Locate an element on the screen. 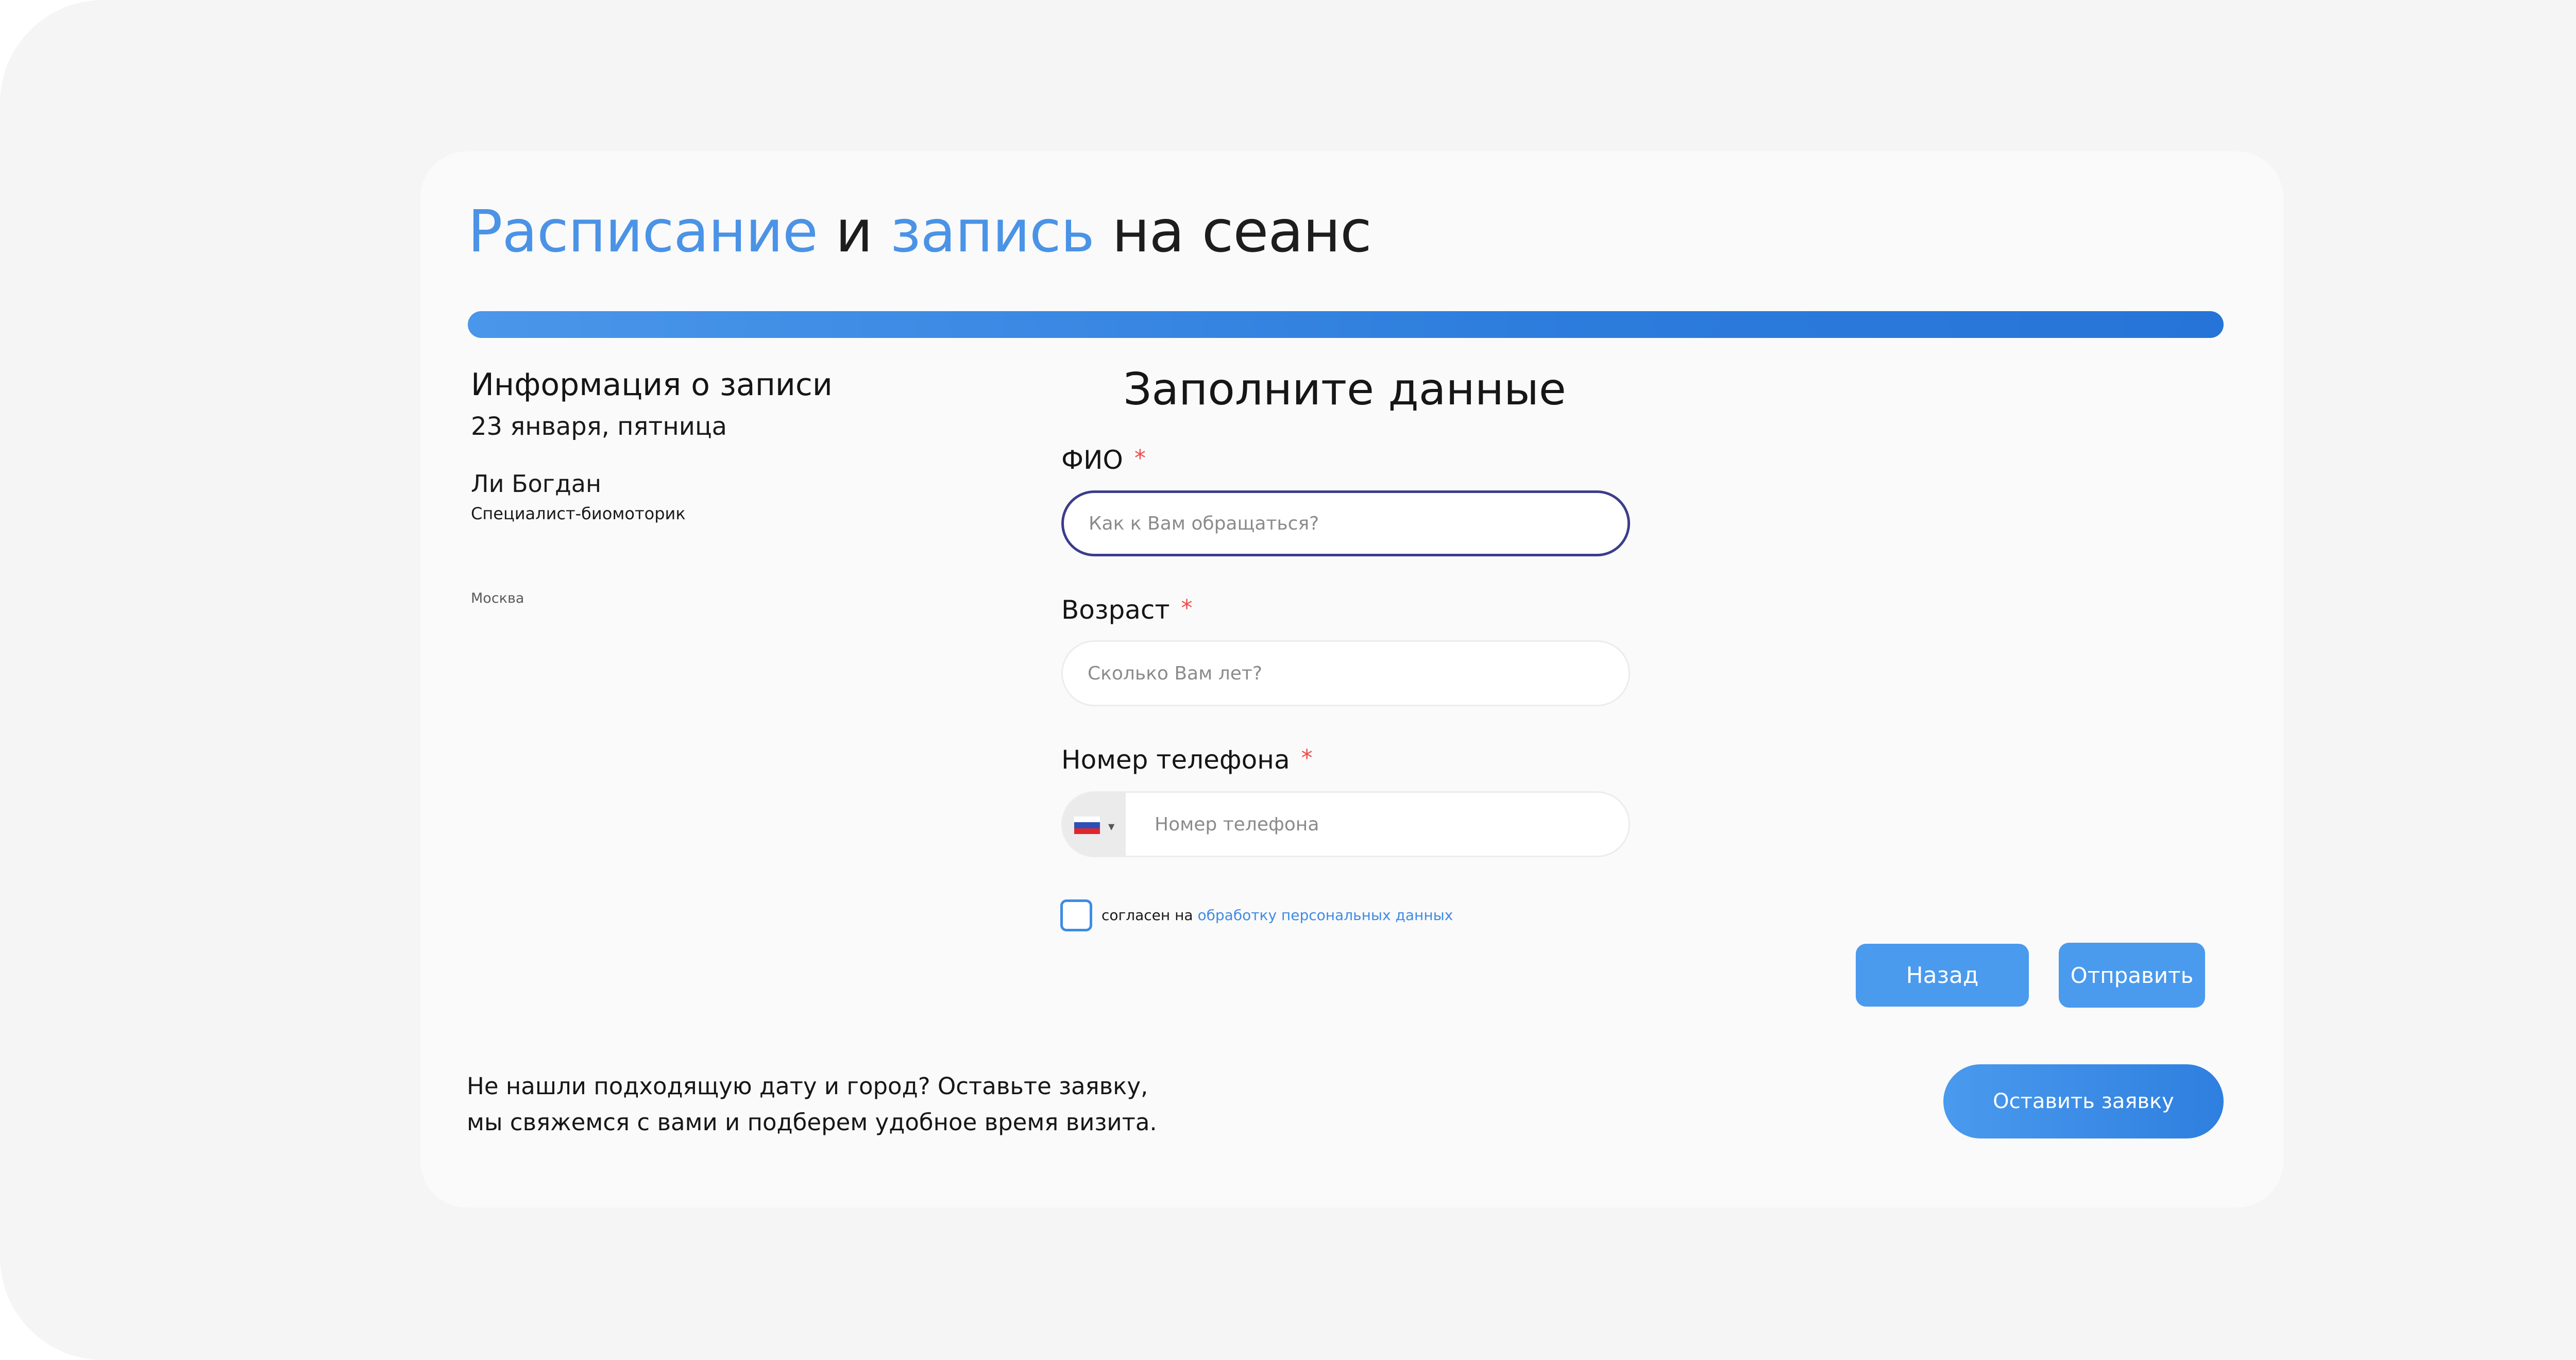  country-code-select: ▼ is located at coordinates (1094, 824).